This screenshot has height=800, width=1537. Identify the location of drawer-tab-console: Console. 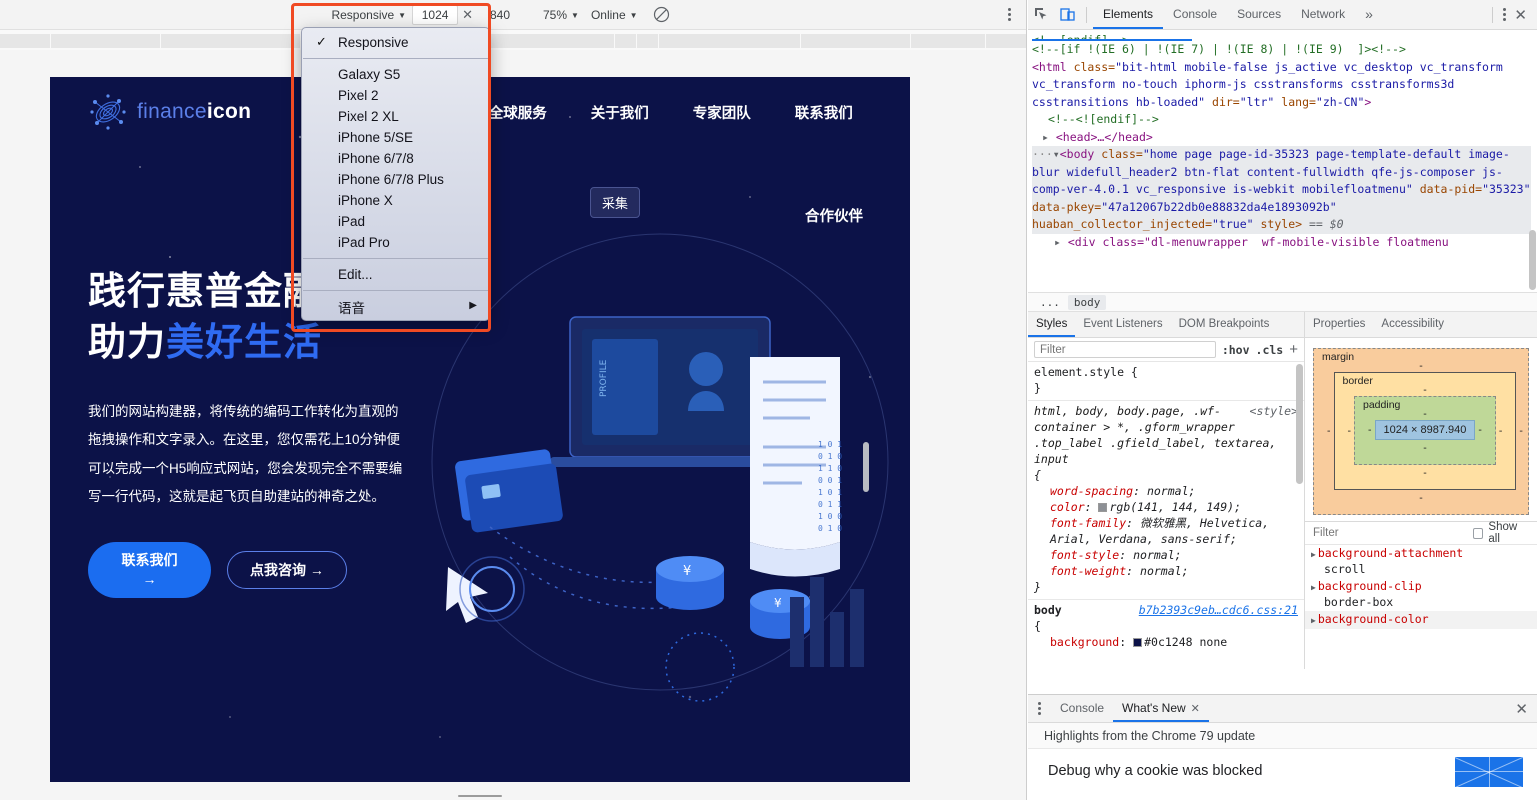
(1082, 708).